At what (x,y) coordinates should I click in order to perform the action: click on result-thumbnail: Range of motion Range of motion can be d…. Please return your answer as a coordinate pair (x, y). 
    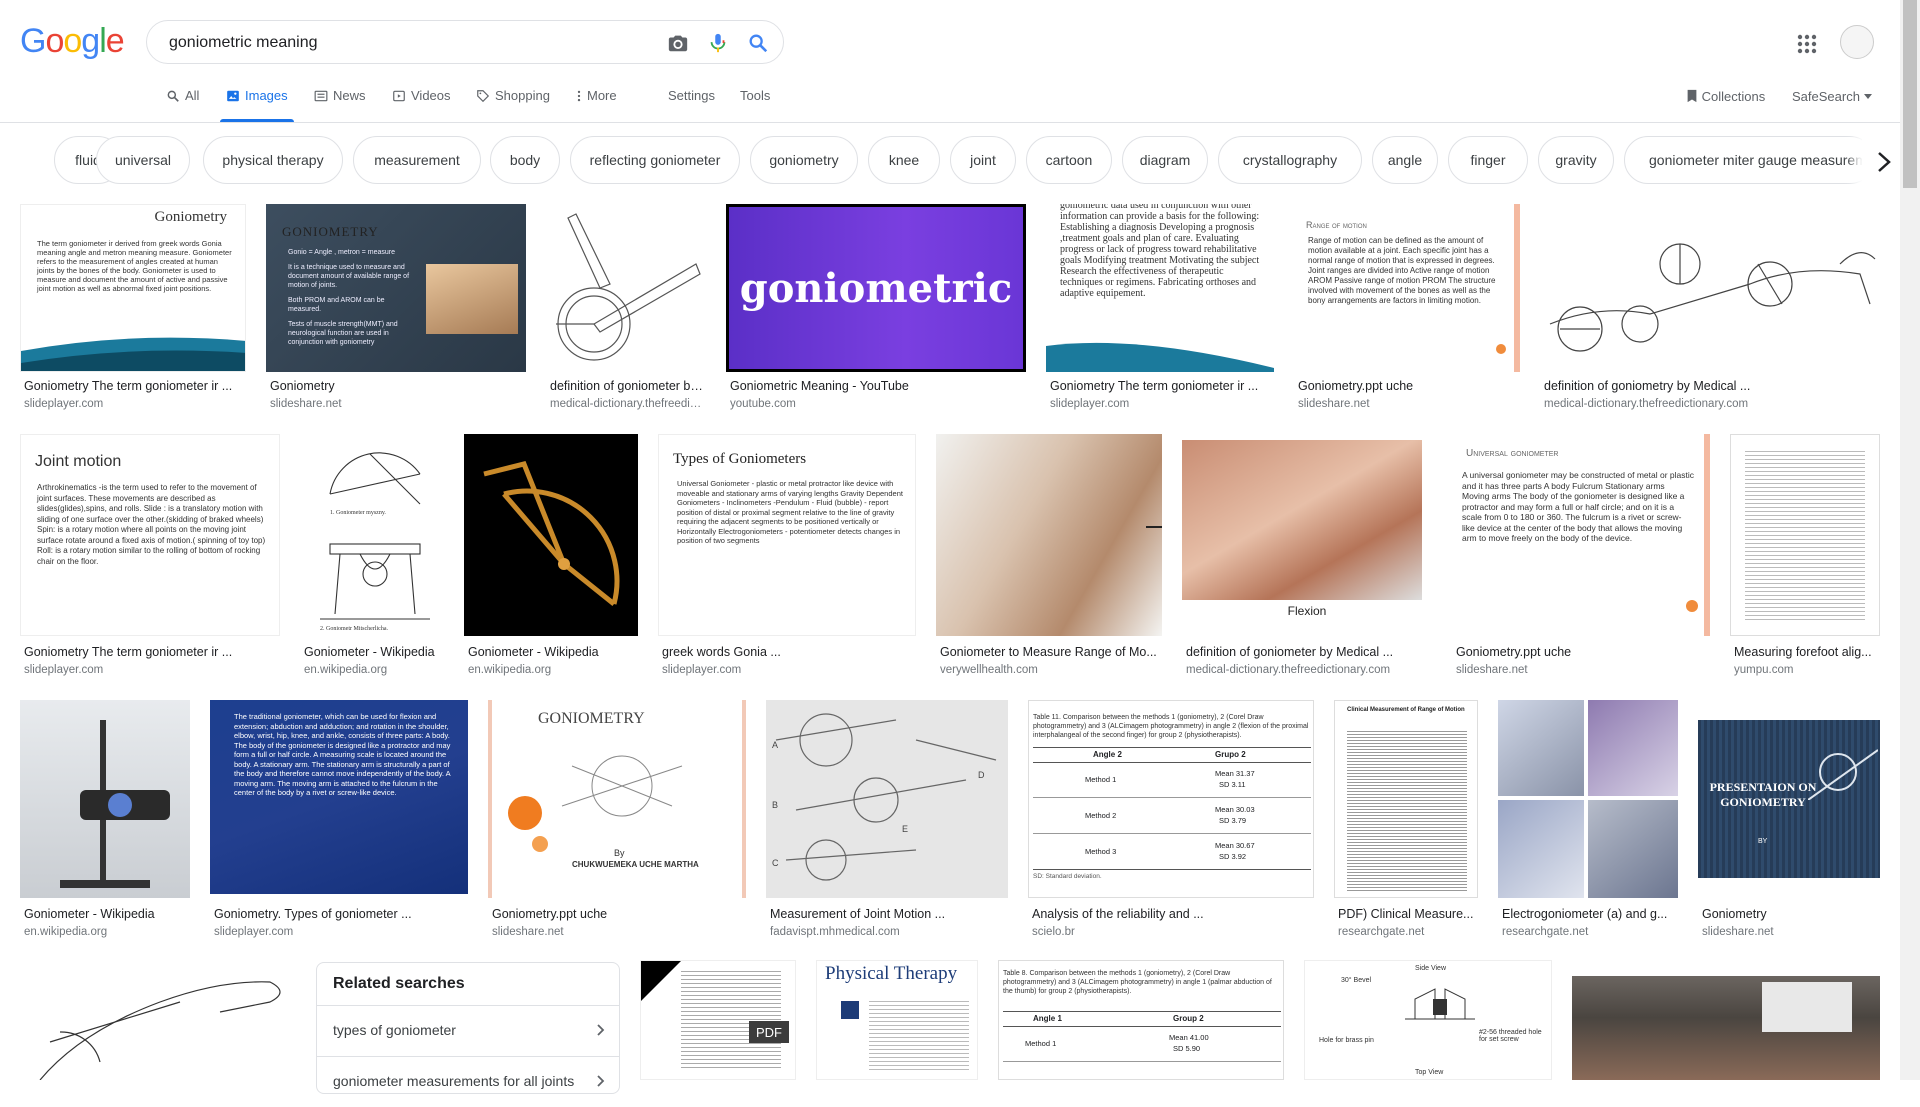
    Looking at the image, I should click on (1407, 288).